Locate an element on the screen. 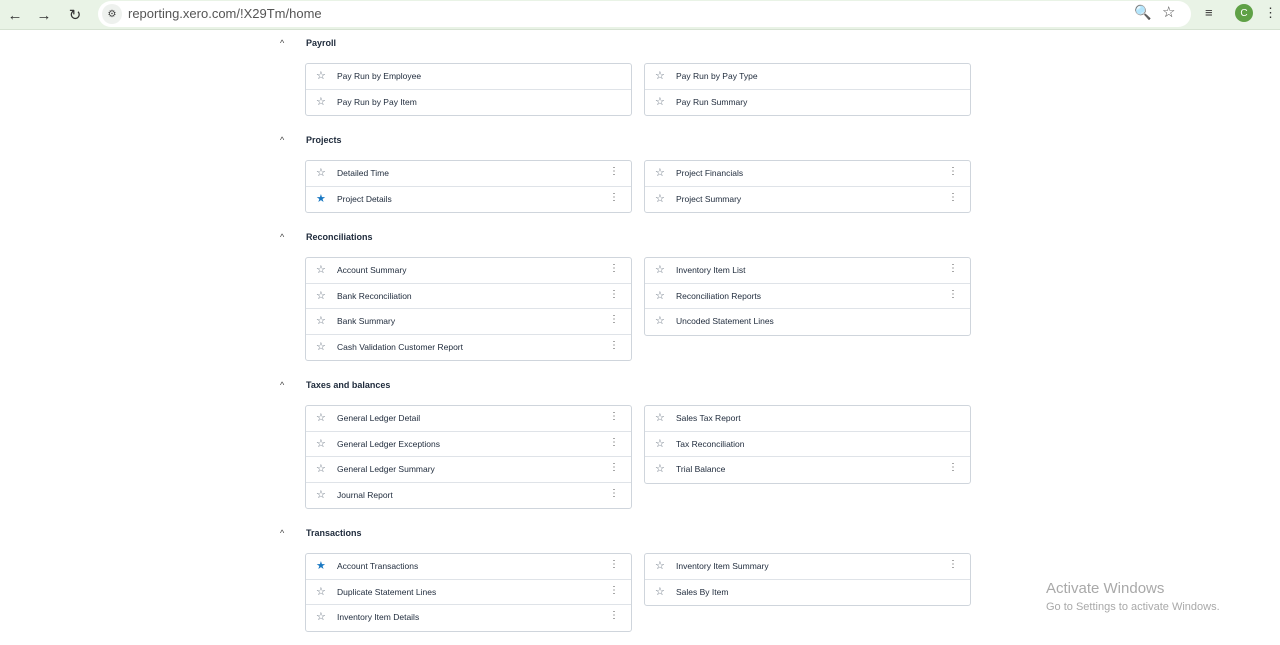  zoom-icon: 🔍 is located at coordinates (1142, 12).